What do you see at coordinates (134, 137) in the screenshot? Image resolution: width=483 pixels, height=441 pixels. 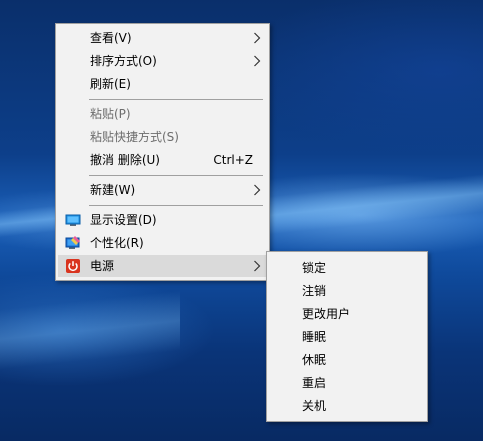 I see `menu-item-label: 粘贴快捷方式(S)` at bounding box center [134, 137].